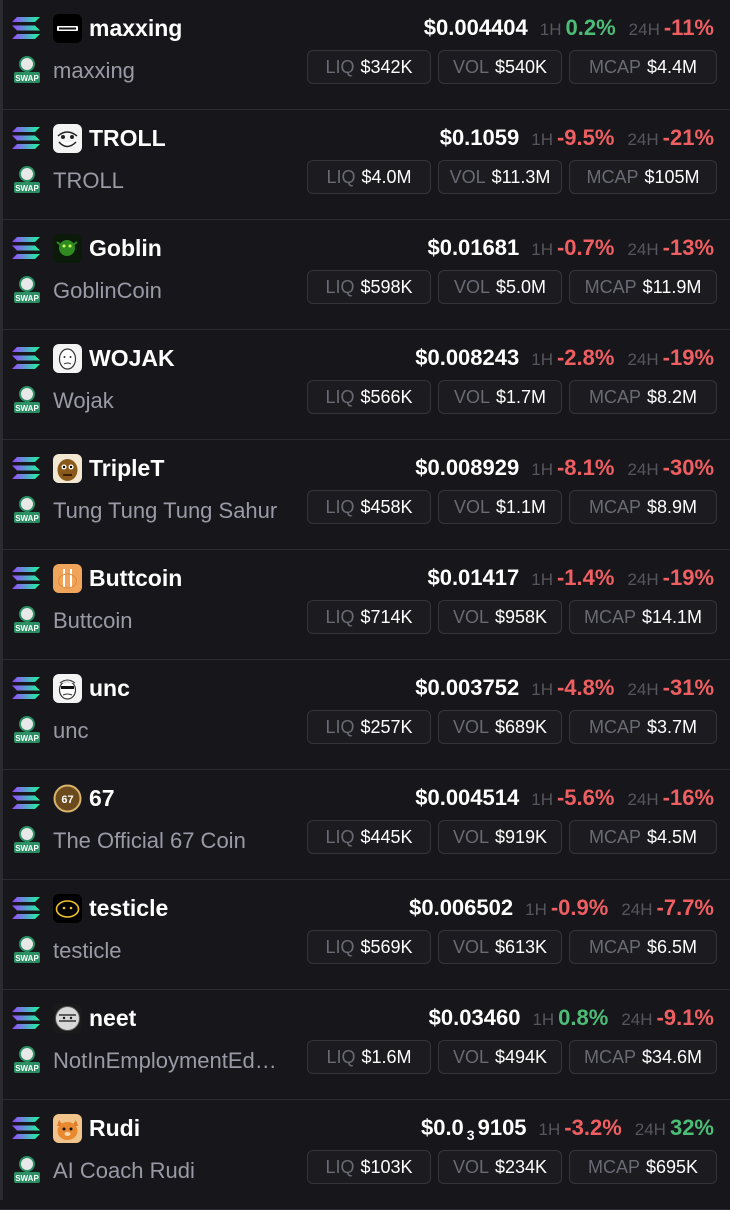 The image size is (730, 1210). What do you see at coordinates (129, 908) in the screenshot?
I see `token-symbol: testicle` at bounding box center [129, 908].